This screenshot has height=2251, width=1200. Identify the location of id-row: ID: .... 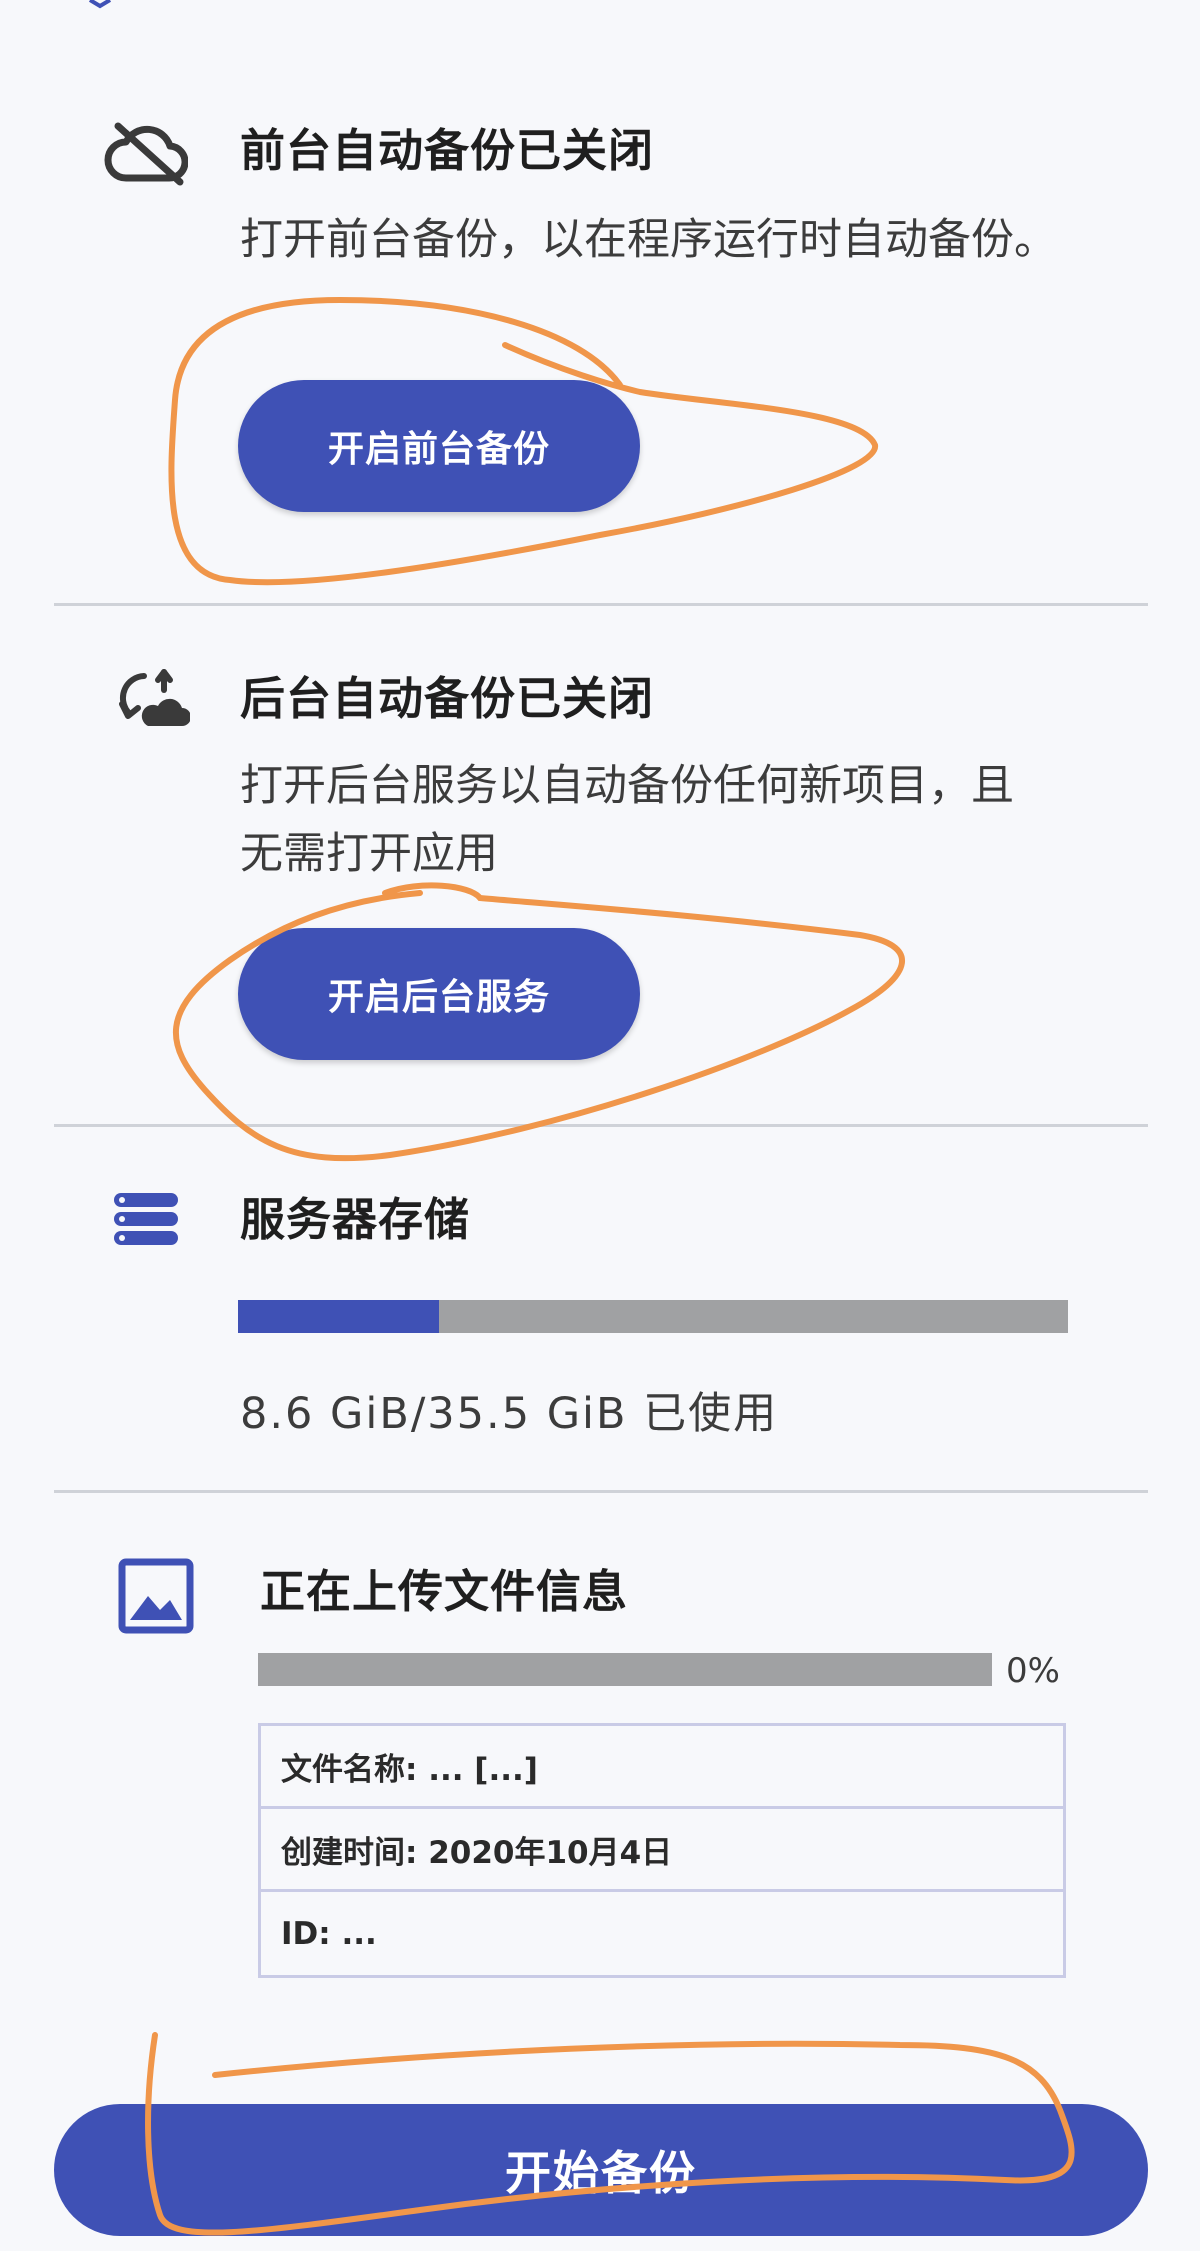
(329, 1933).